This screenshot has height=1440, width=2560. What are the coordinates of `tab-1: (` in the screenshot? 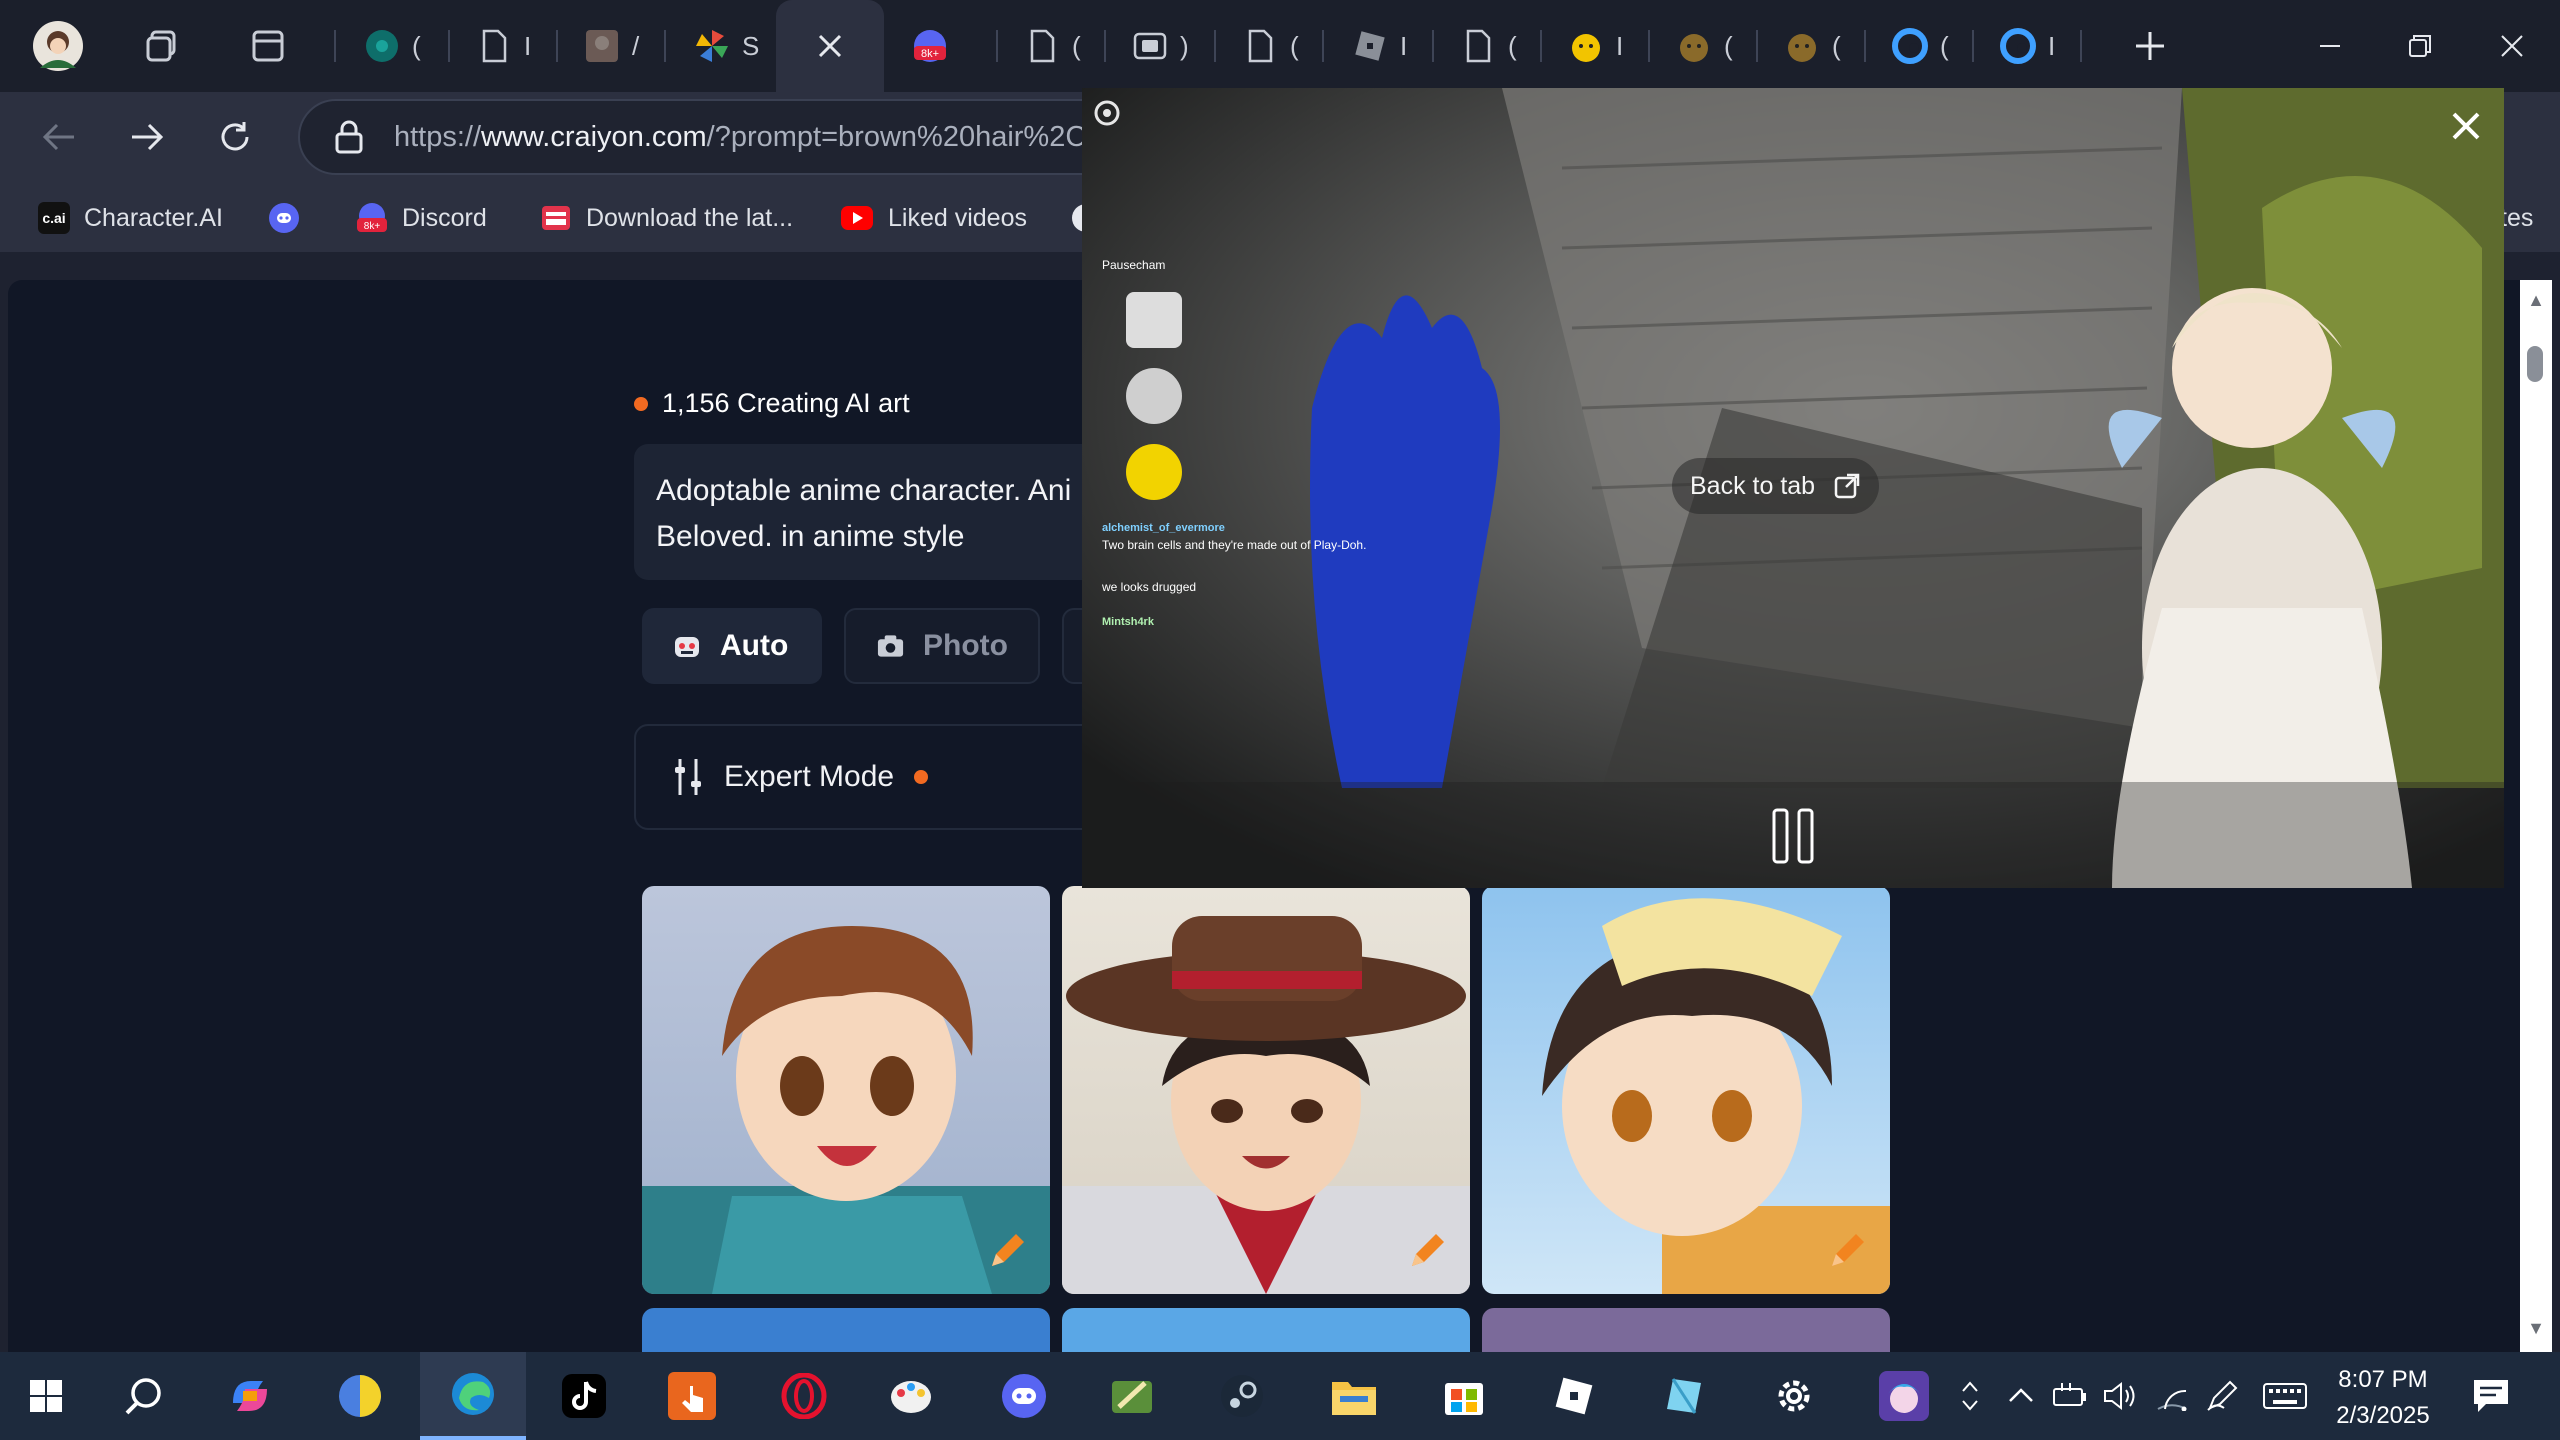 It's located at (394, 46).